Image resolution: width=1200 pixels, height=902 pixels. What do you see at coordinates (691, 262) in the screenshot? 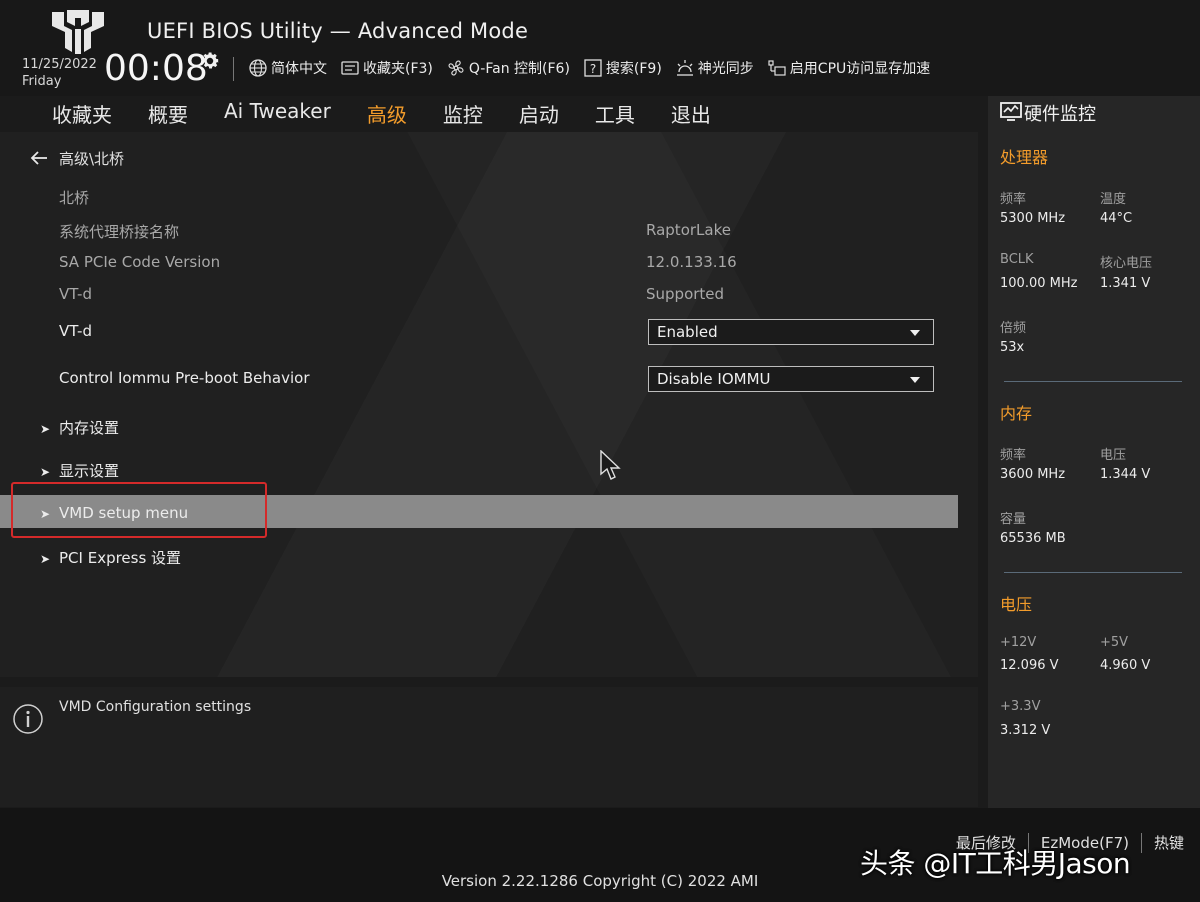
I see `row-value-sa-pcie-version: 12.0.133.16` at bounding box center [691, 262].